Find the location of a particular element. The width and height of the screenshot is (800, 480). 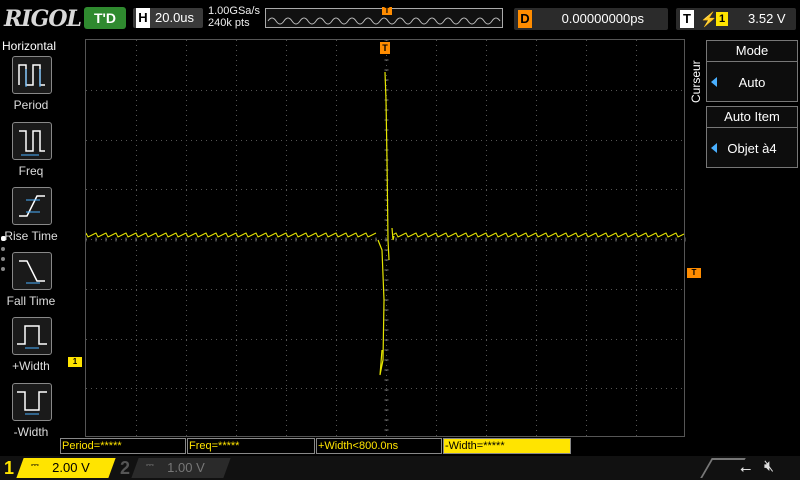

ch2-scale-box: ⎓ 1.00 V is located at coordinates (181, 468).